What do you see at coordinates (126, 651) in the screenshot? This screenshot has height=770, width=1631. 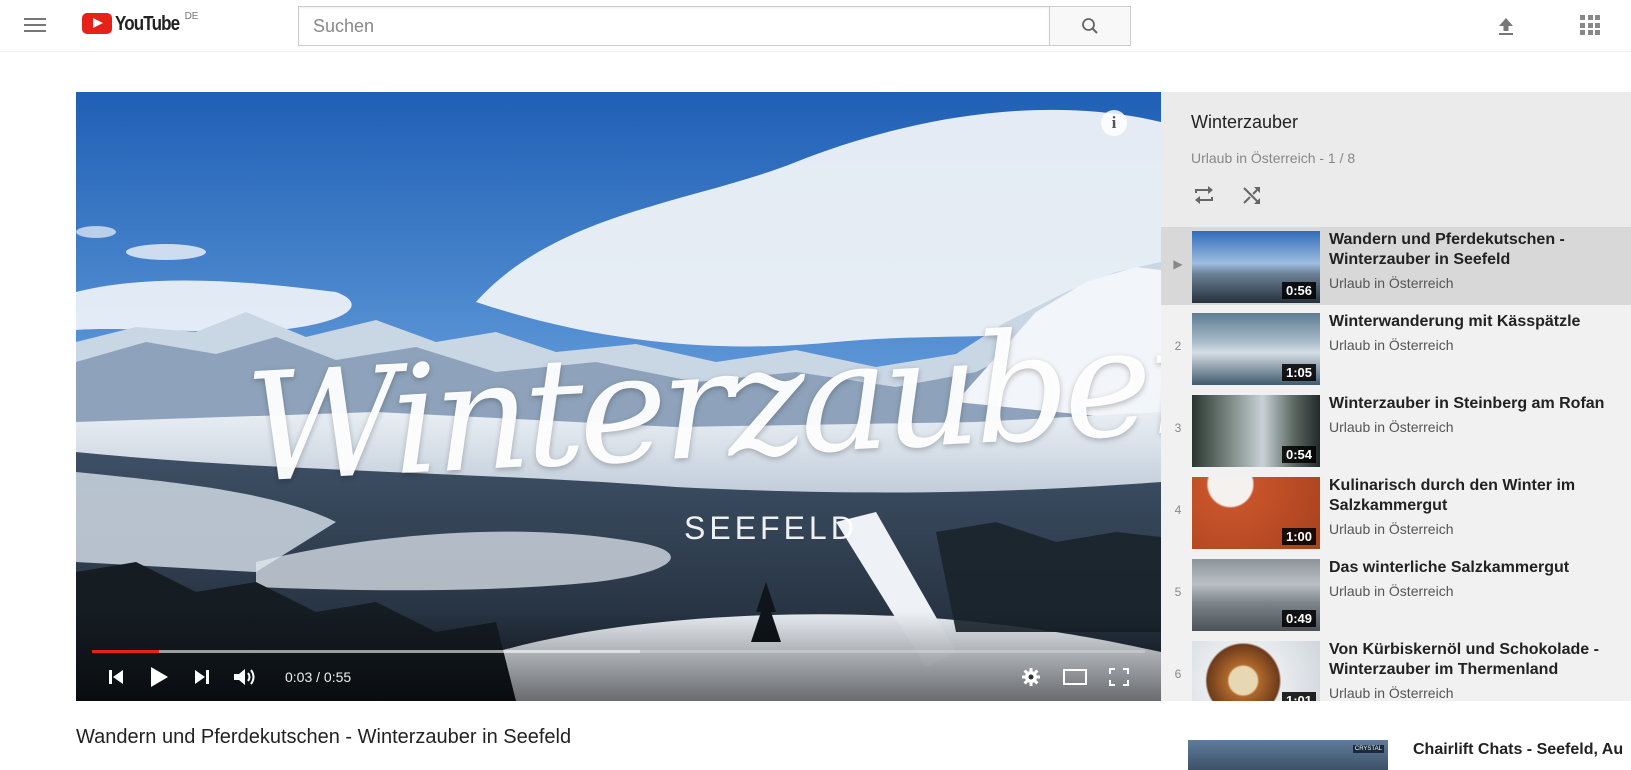 I see `progress-played` at bounding box center [126, 651].